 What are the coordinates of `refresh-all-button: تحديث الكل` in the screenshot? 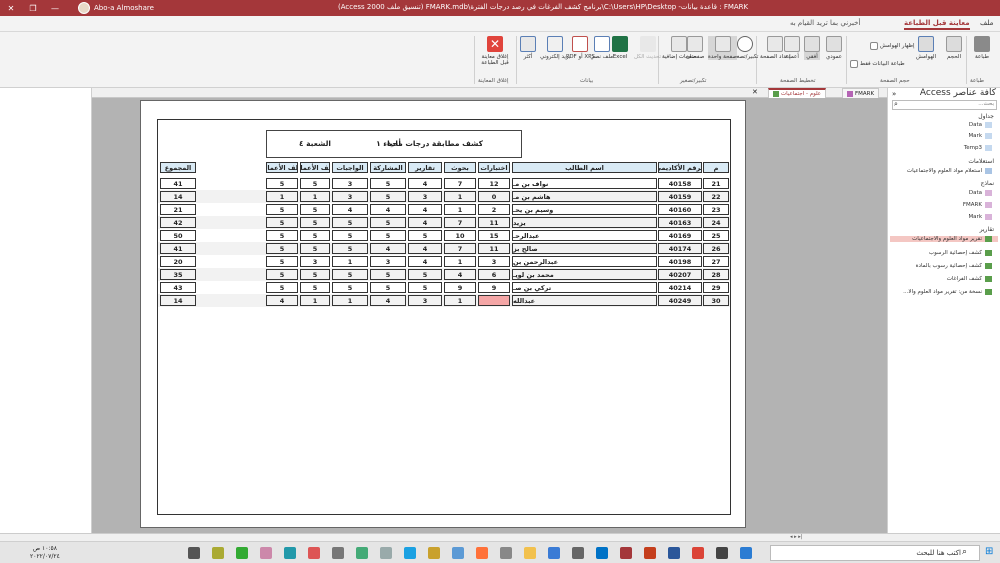 It's located at (647, 48).